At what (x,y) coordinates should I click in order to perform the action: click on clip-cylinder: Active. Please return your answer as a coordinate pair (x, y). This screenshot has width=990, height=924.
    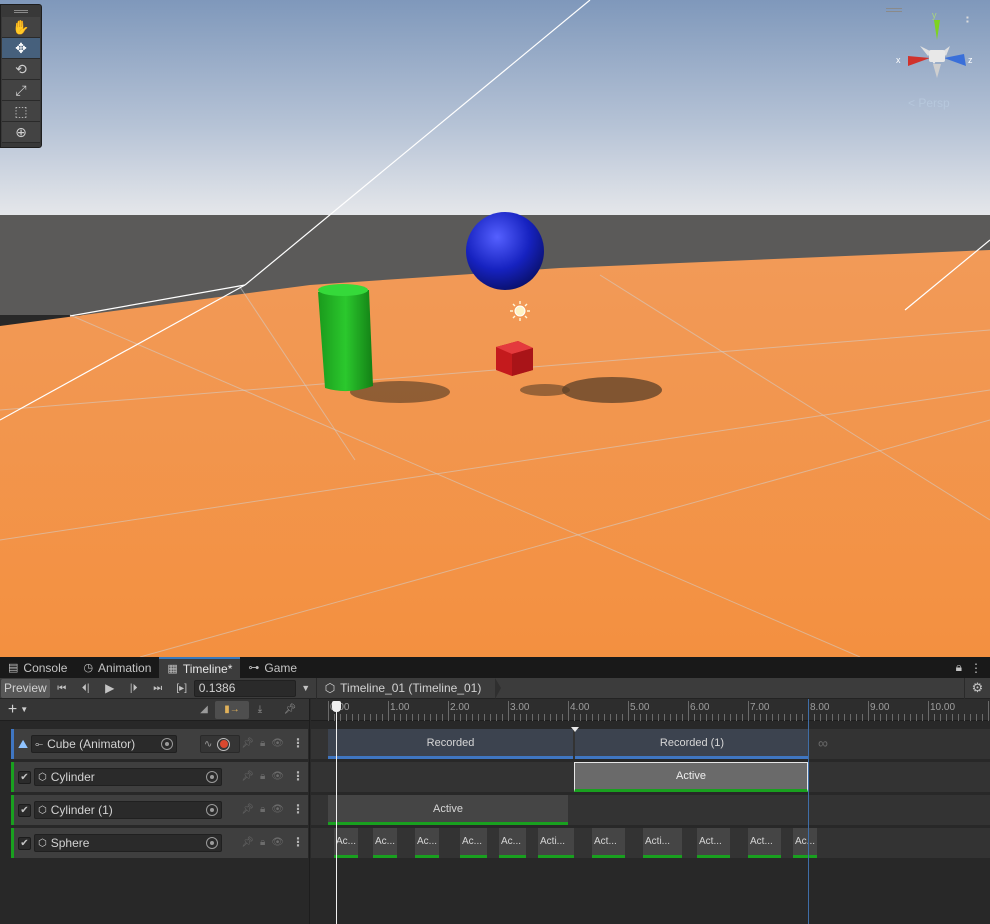
    Looking at the image, I should click on (691, 777).